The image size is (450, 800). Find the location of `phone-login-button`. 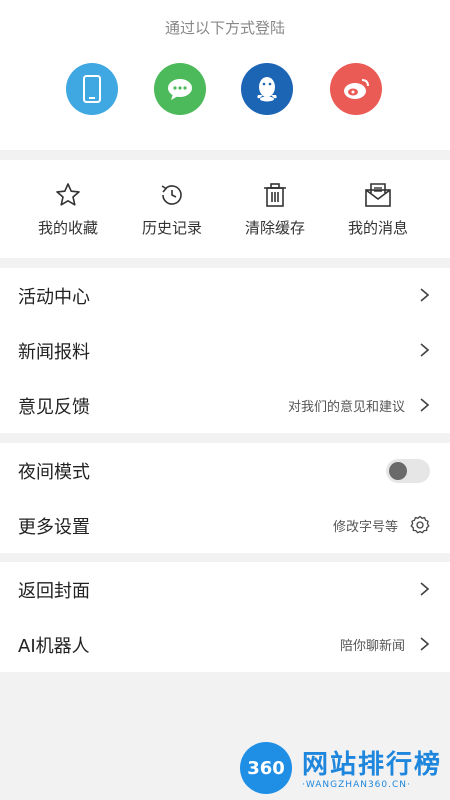

phone-login-button is located at coordinates (92, 89).